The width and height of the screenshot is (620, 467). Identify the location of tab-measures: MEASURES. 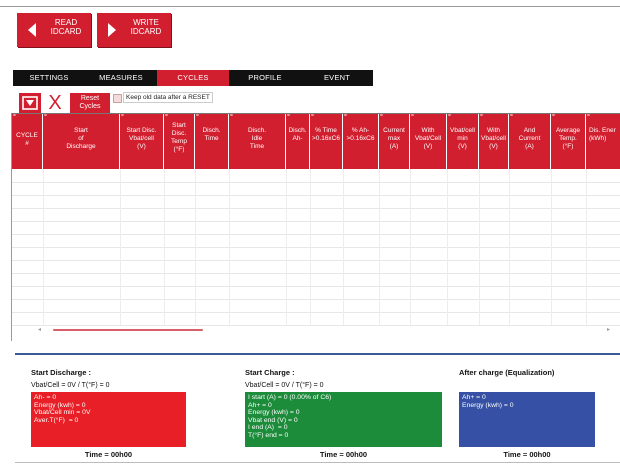
(121, 78).